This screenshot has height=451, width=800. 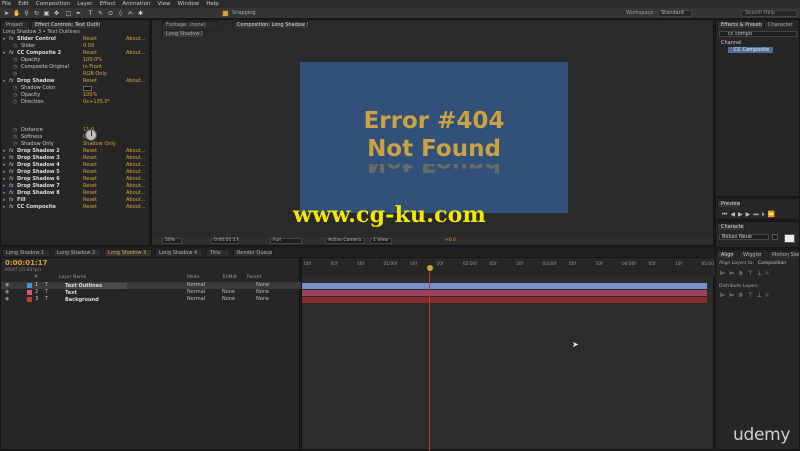 What do you see at coordinates (87, 88) in the screenshot?
I see `shadow-color-swatch` at bounding box center [87, 88].